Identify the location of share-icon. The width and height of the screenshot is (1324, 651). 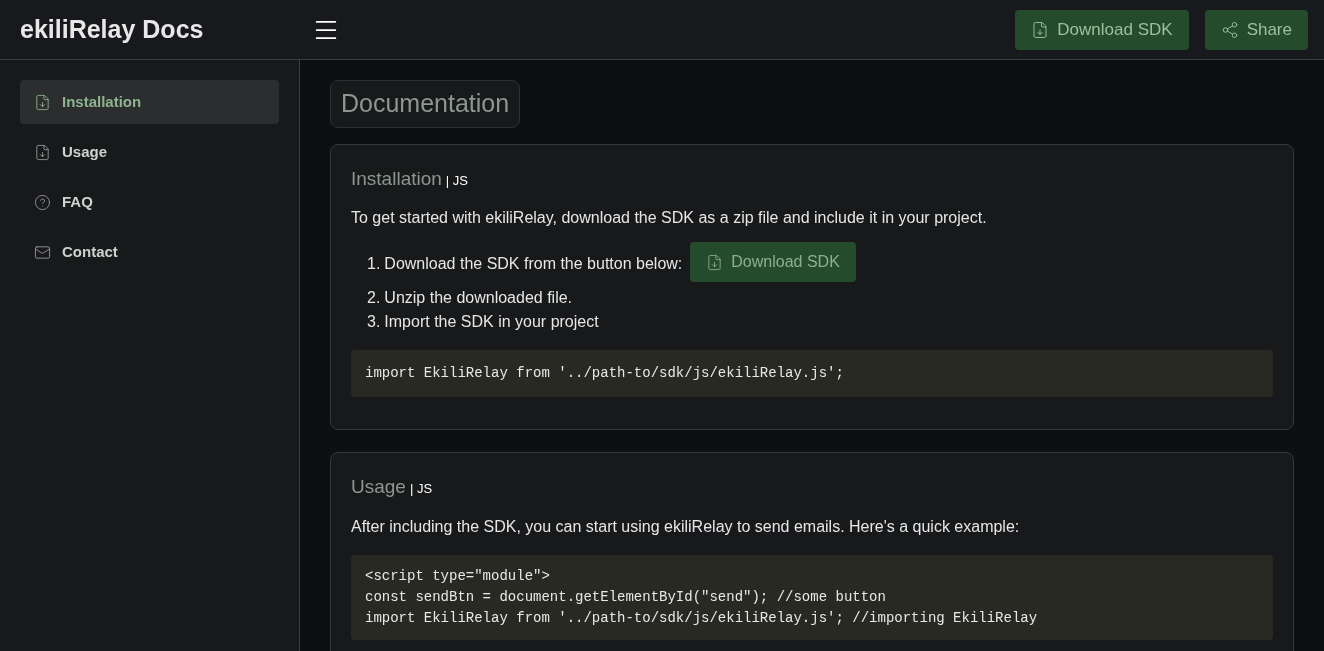
(1229, 29).